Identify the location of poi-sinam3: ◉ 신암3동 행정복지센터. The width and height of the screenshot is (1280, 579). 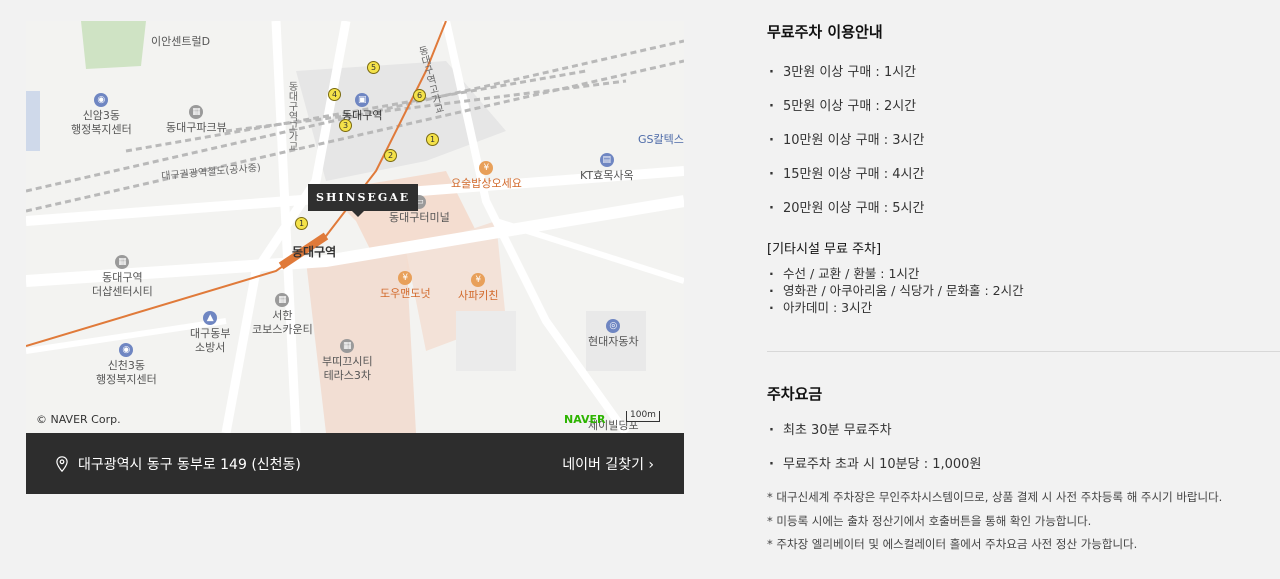
(101, 115).